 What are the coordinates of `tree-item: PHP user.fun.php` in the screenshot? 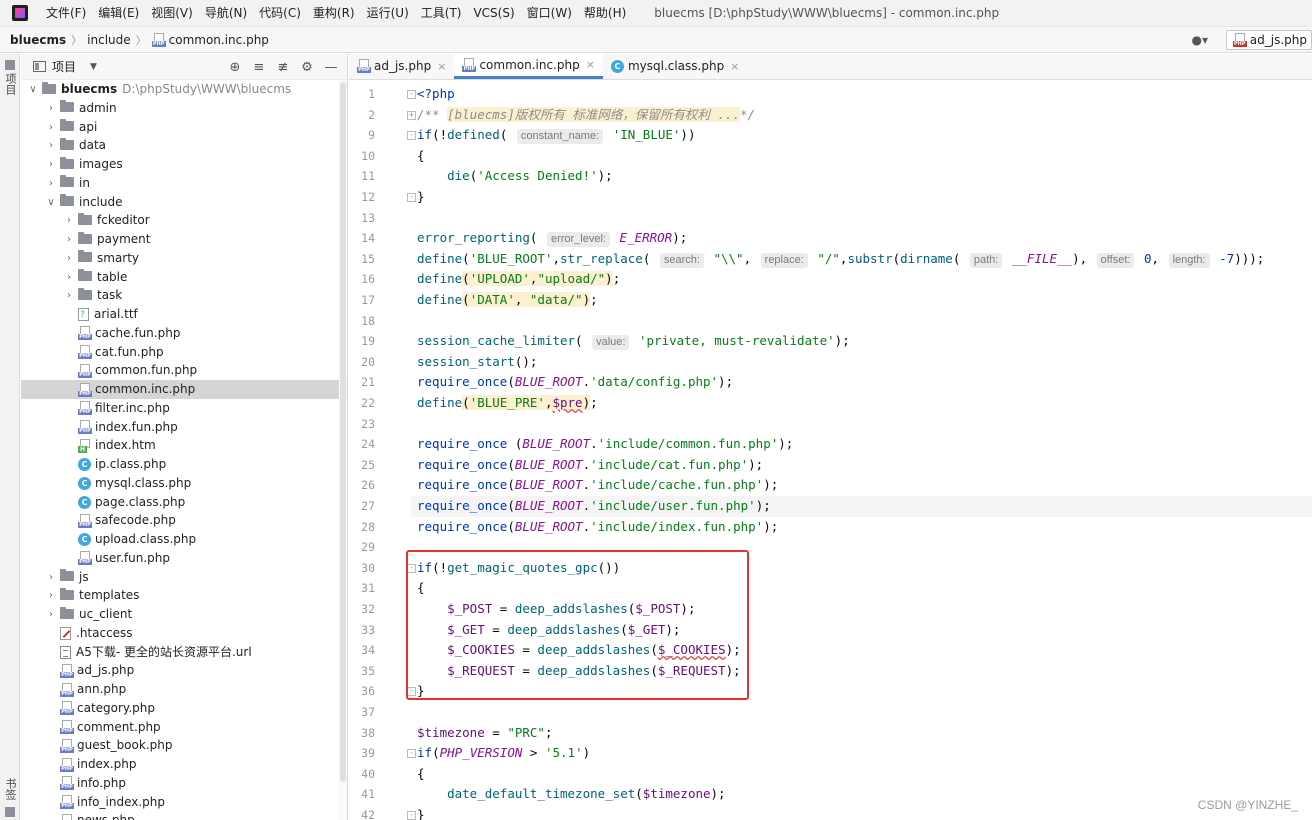 It's located at (184, 558).